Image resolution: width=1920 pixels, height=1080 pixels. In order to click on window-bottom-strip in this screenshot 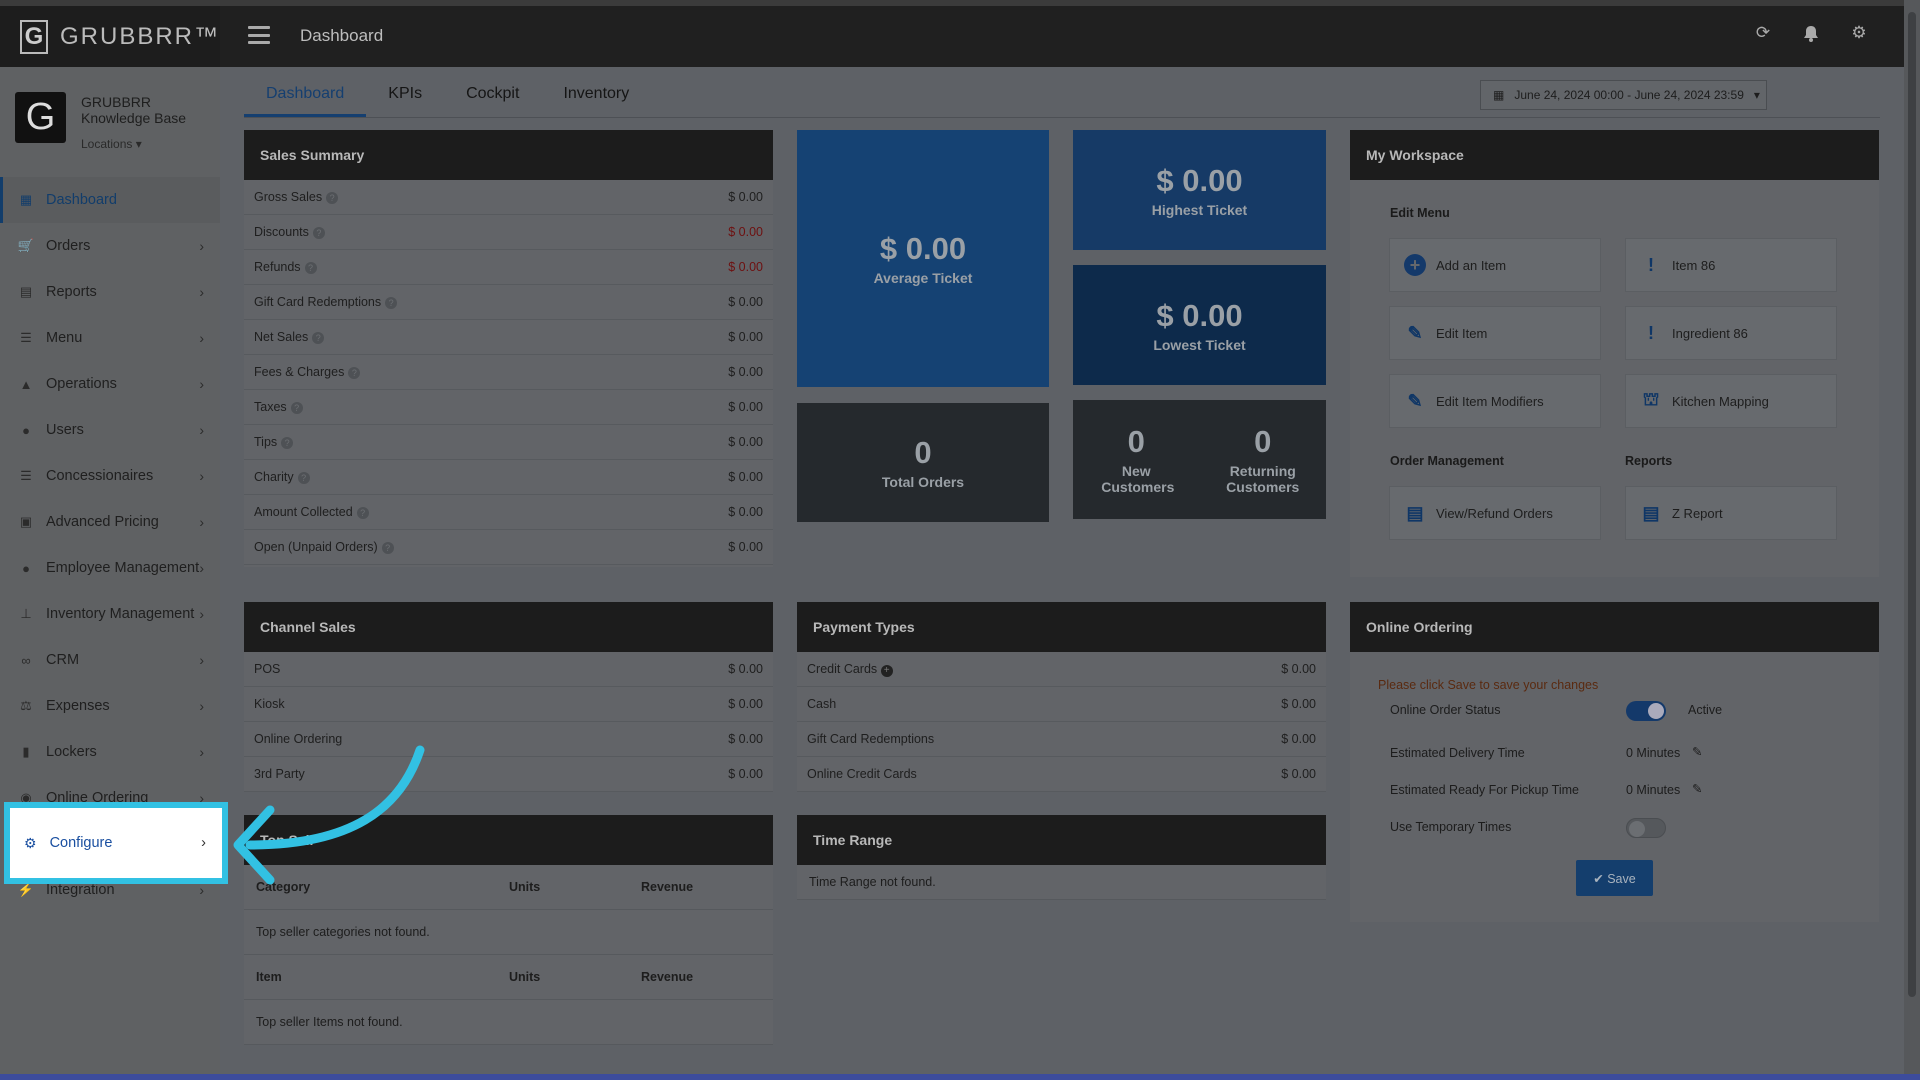, I will do `click(960, 1077)`.